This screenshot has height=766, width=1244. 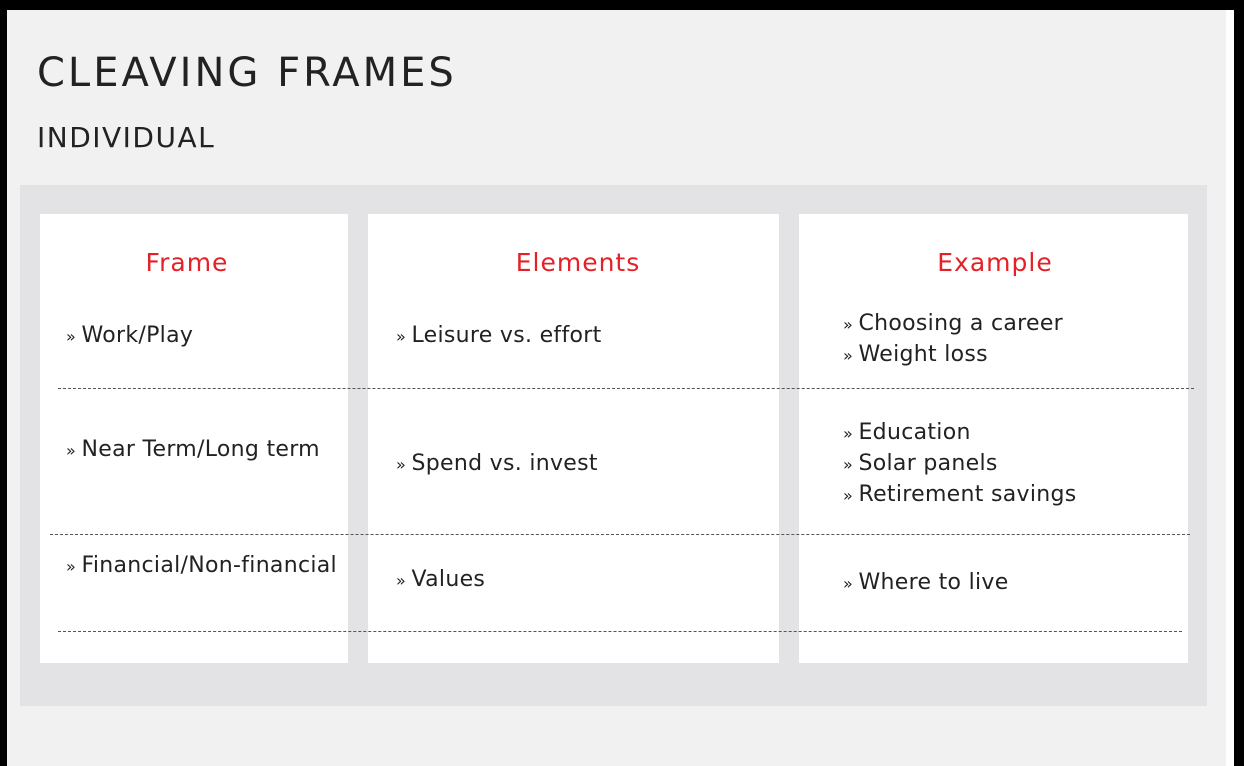 I want to click on row-2-frame: Near Term/Long term, so click(x=193, y=450).